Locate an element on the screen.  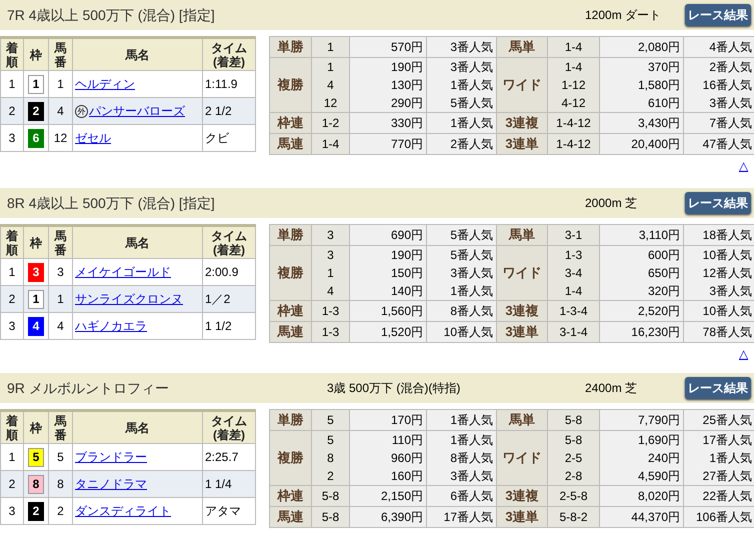
popularity-cell-text: 4番人気 is located at coordinates (730, 47).